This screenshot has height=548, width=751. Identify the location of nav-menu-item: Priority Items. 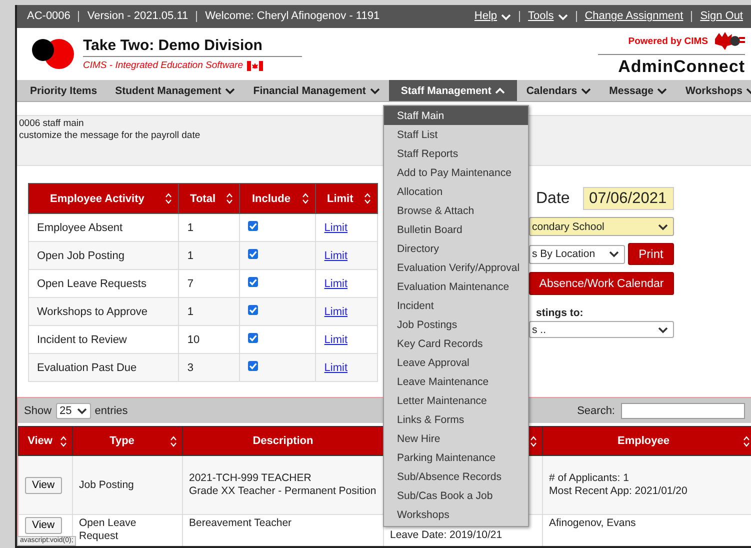
(63, 90).